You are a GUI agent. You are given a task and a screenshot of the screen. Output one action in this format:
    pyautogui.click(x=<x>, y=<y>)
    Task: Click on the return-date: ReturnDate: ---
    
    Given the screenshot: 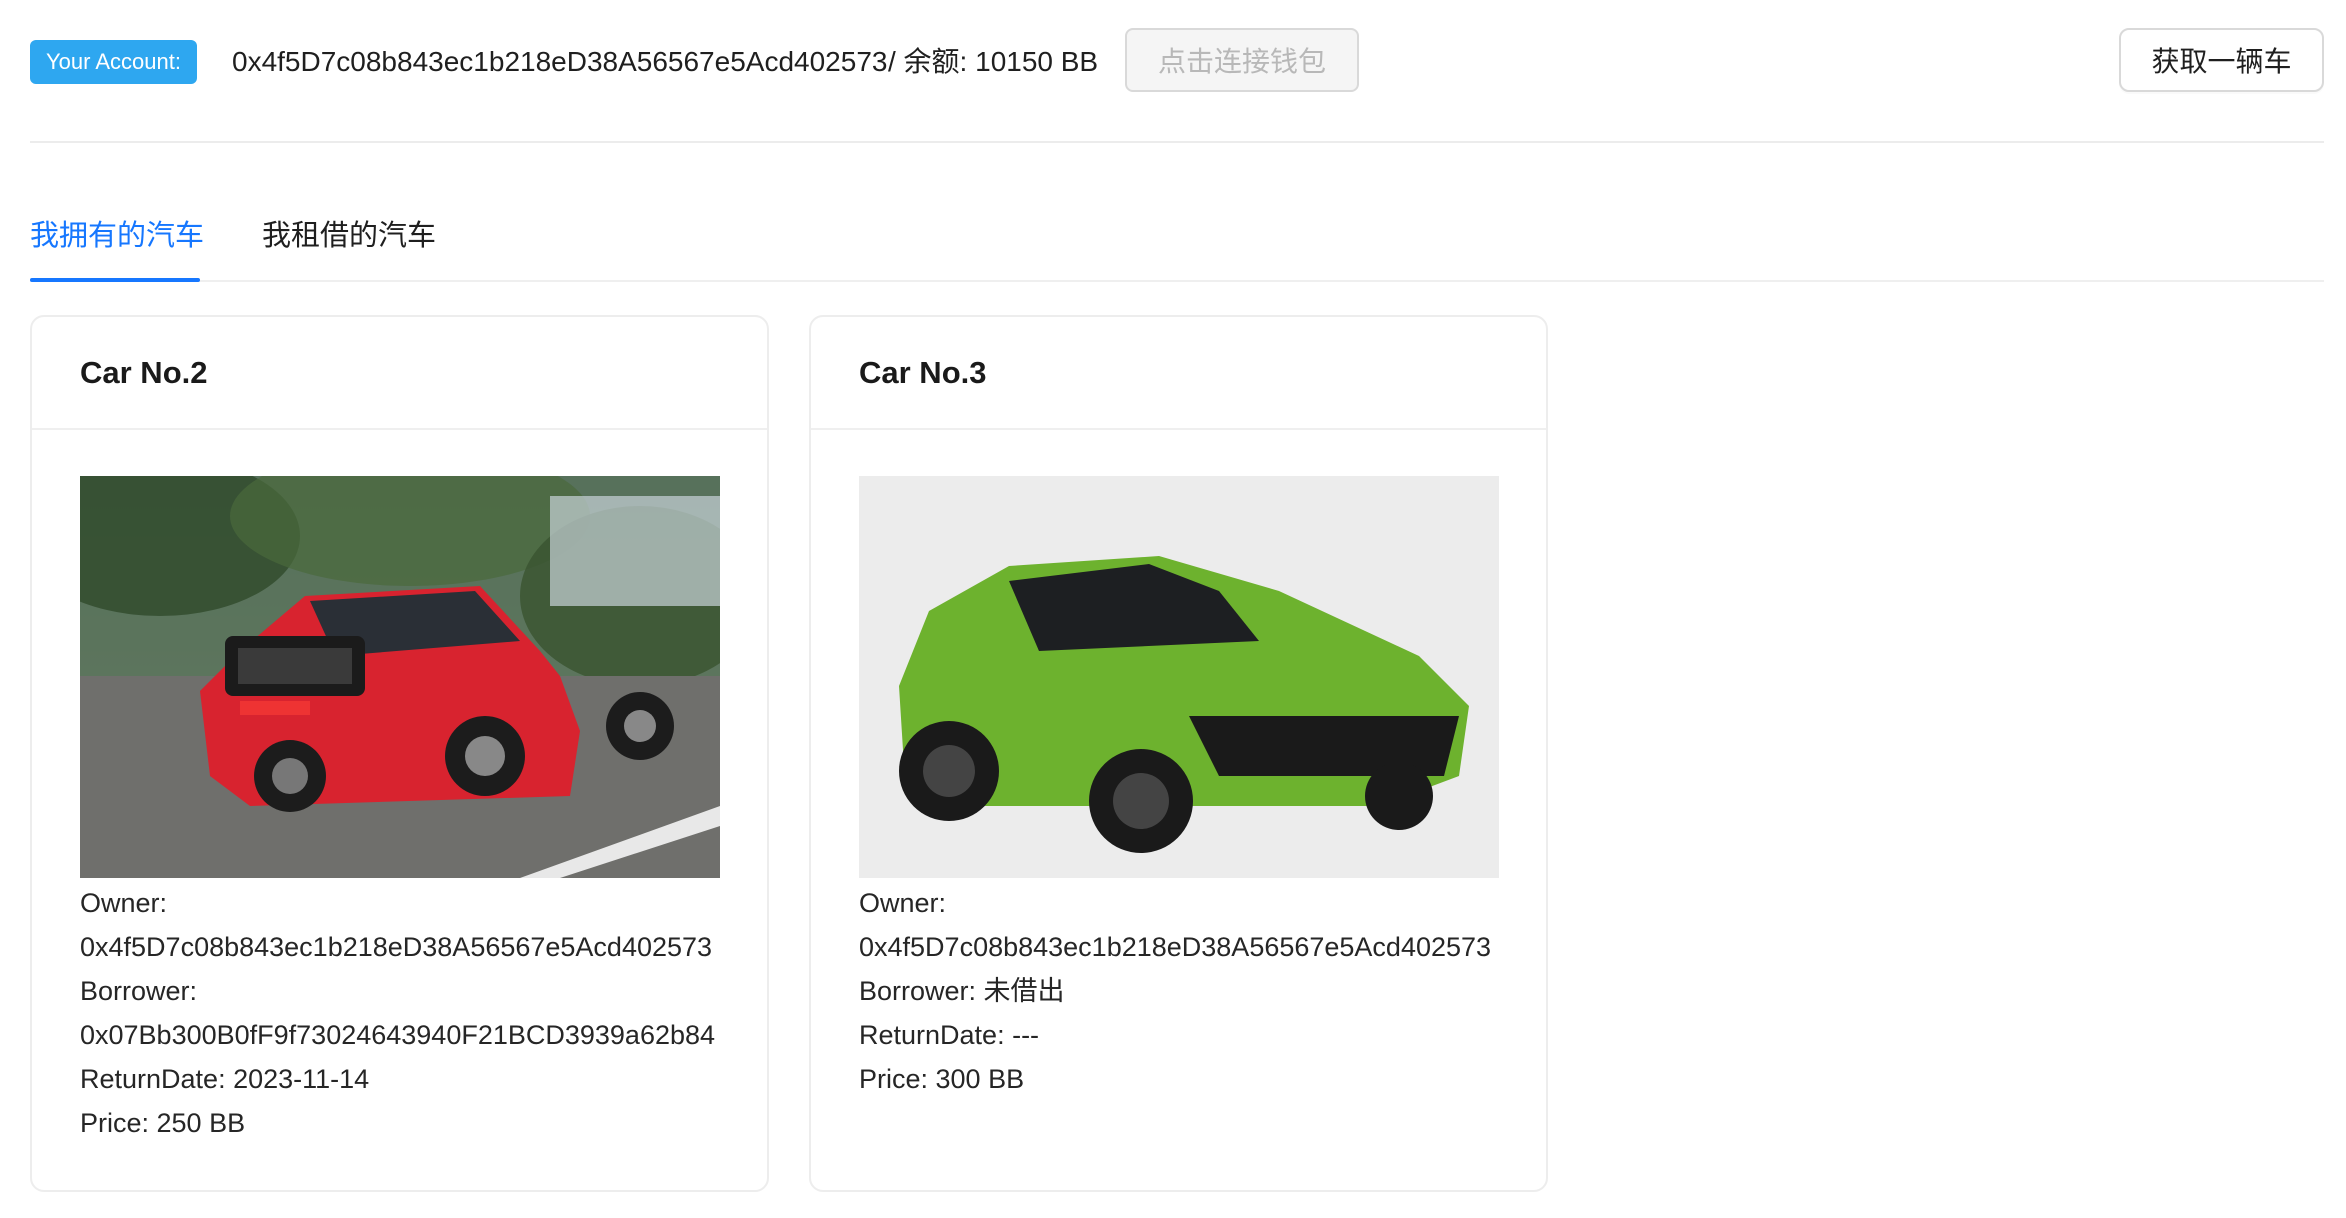 What is the action you would take?
    pyautogui.click(x=949, y=1035)
    